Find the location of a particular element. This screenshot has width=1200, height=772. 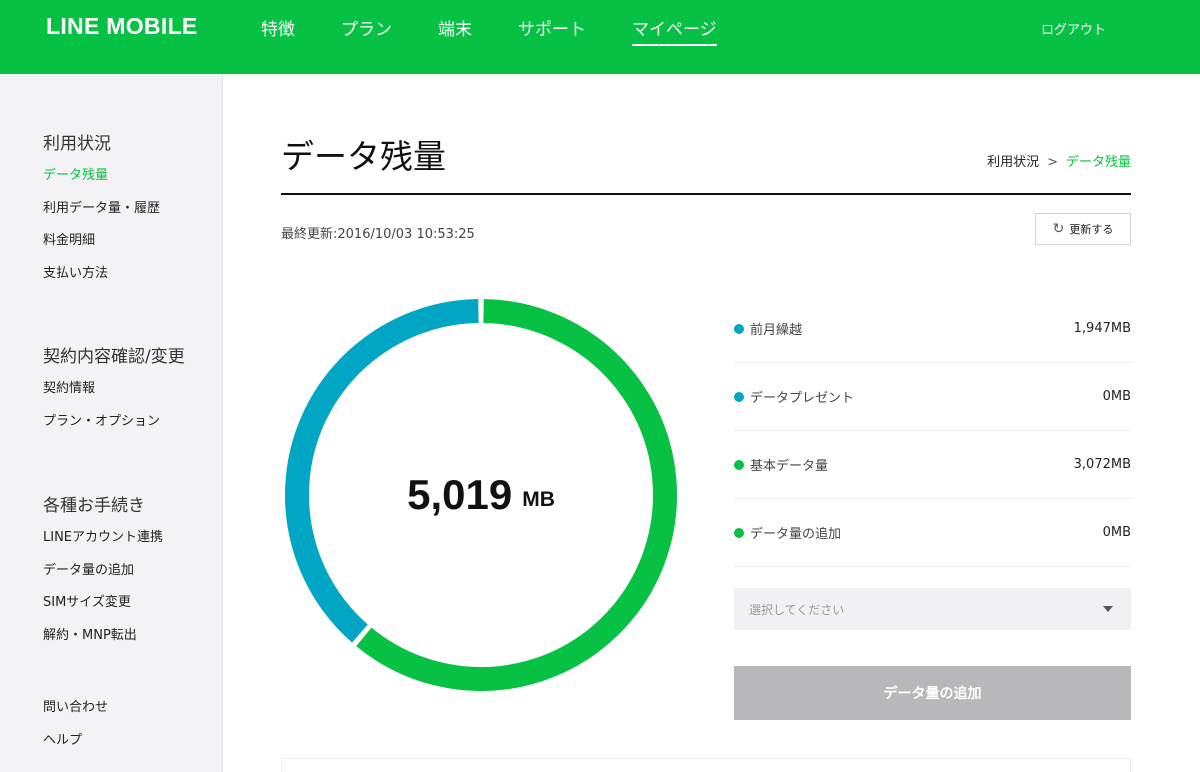

sidebar-group-usage: 利用状況 データ残量 利用データ量・履歴 料金明細 支払い方法 is located at coordinates (133, 212).